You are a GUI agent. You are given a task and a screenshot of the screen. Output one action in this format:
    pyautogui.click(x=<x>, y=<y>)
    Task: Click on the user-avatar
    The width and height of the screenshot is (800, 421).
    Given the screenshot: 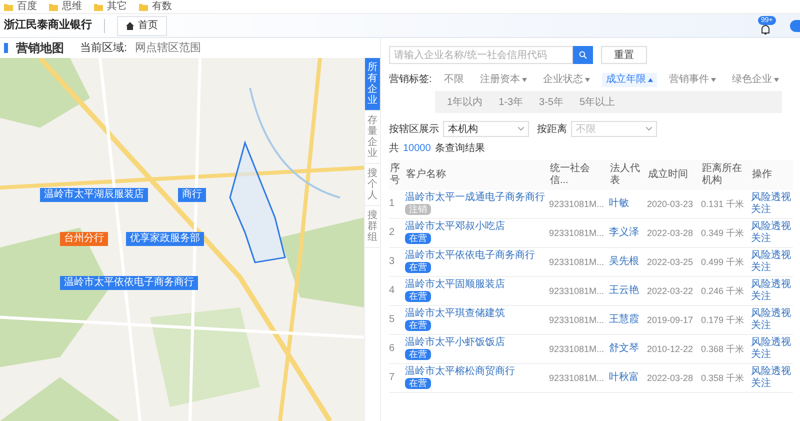 What is the action you would take?
    pyautogui.click(x=795, y=26)
    